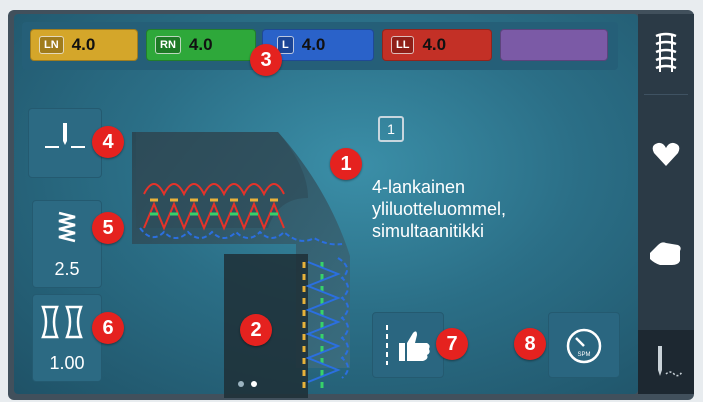  What do you see at coordinates (419, 187) in the screenshot?
I see `stitch-name-line-1: 4-lankainen` at bounding box center [419, 187].